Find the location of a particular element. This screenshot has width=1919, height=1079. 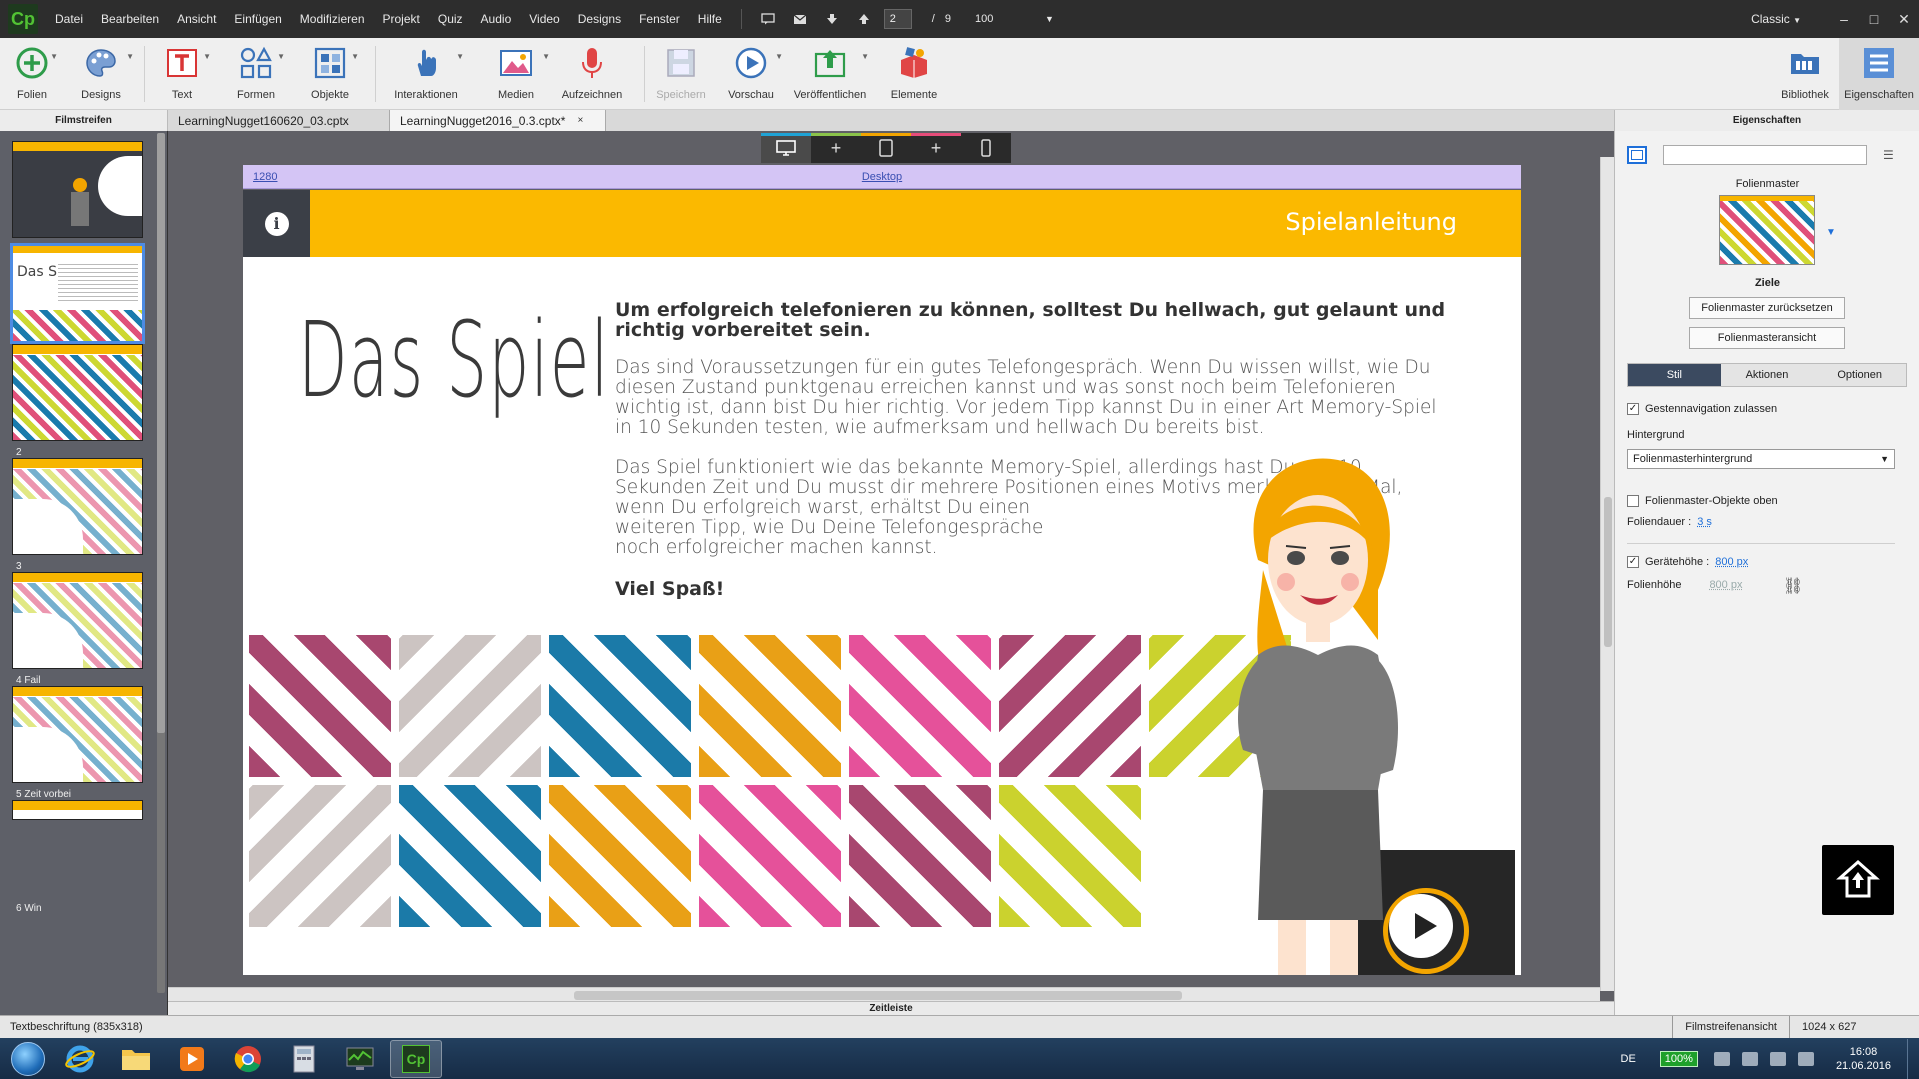

slide-name-input is located at coordinates (1765, 155).